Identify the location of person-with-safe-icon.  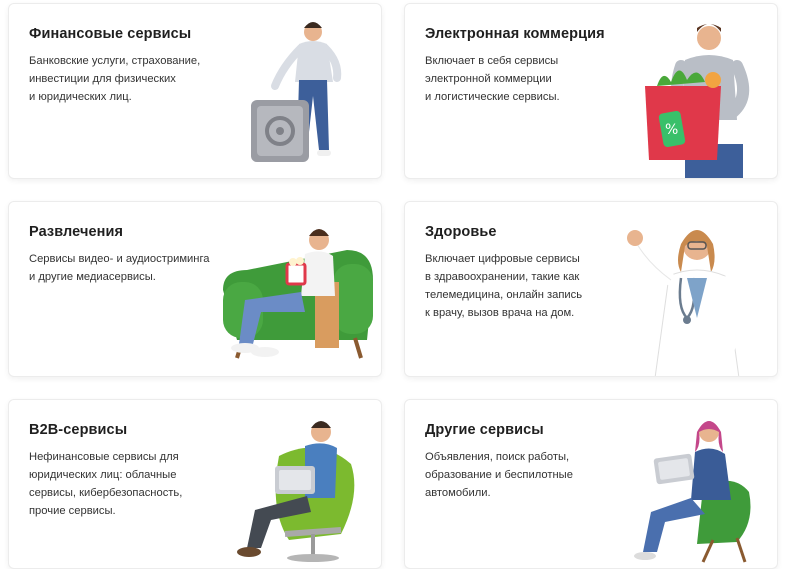
(296, 92).